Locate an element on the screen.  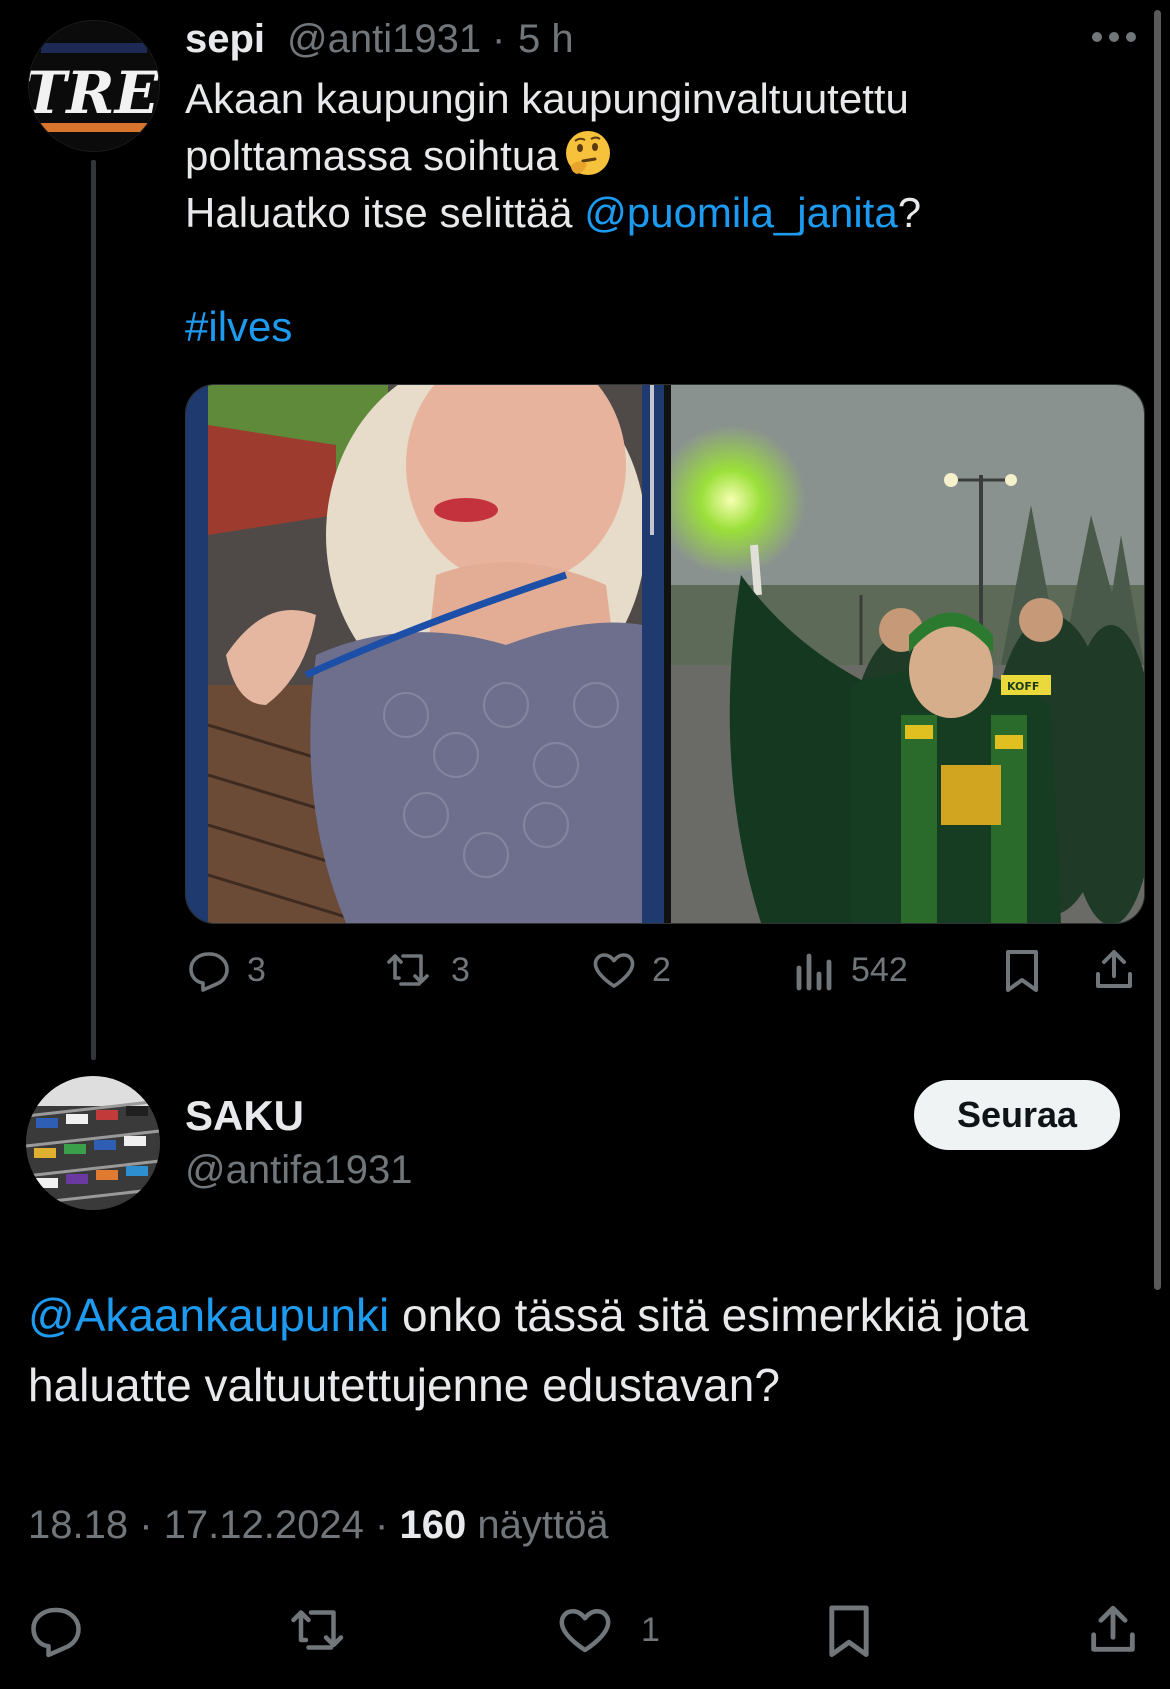
main-bookmark-button is located at coordinates (849, 1630).